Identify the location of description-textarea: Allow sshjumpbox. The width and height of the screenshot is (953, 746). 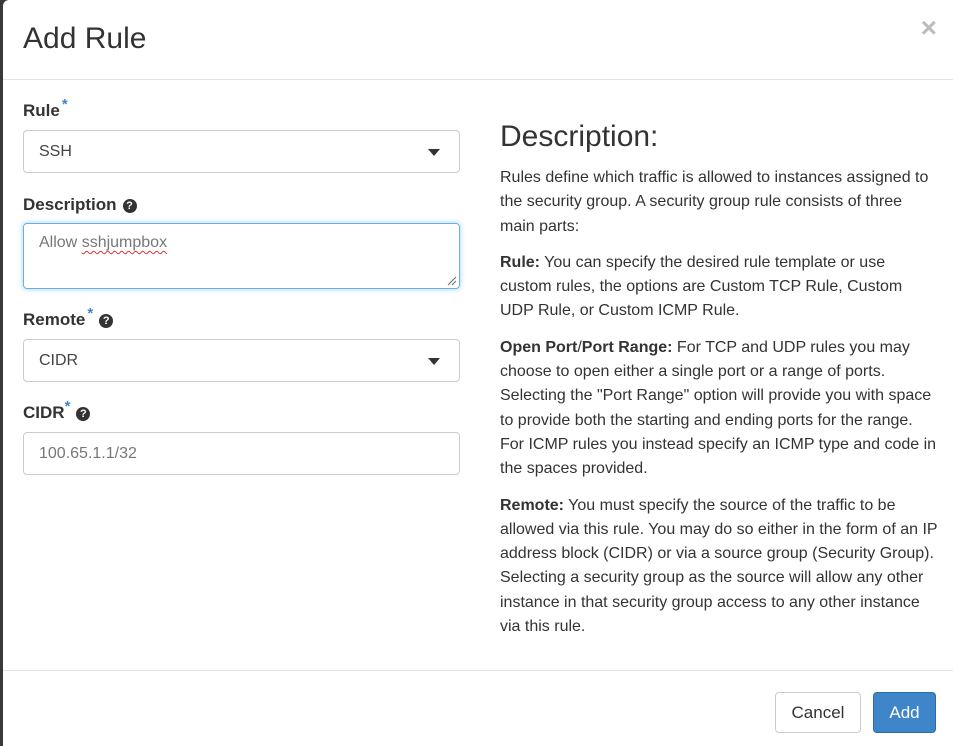
(241, 256).